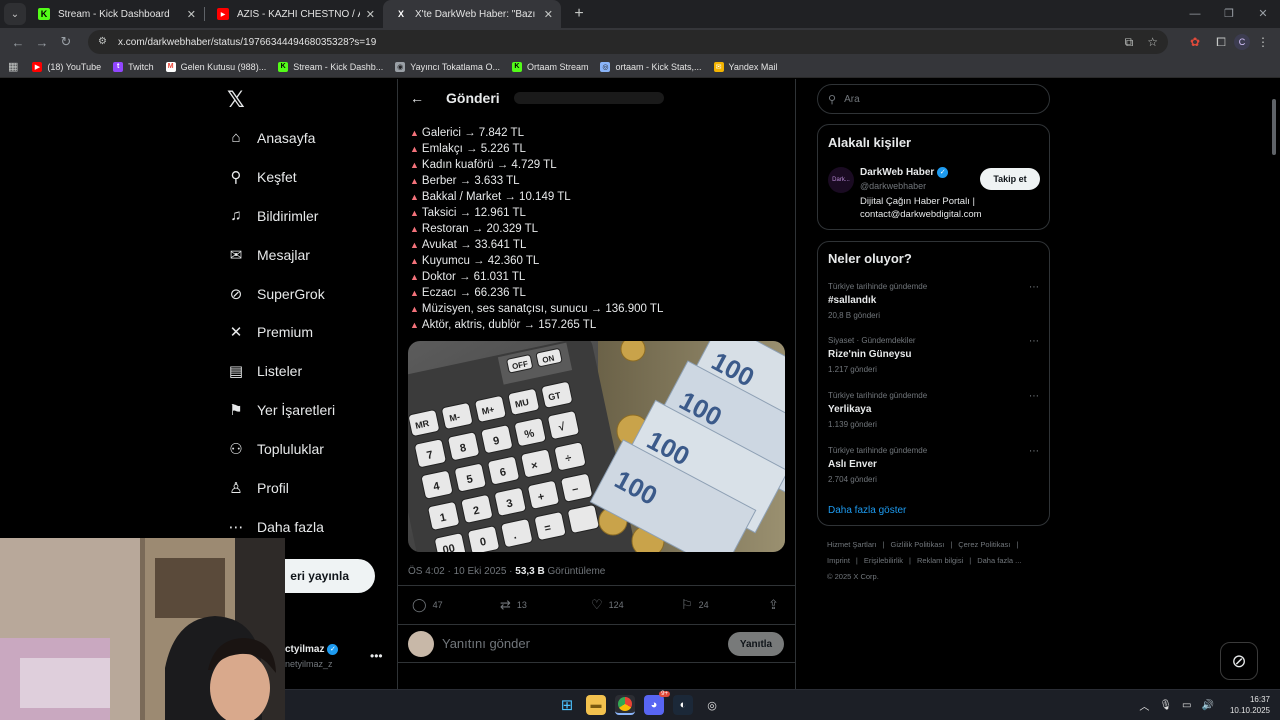  Describe the element at coordinates (1010, 179) in the screenshot. I see `follow-button: Takip et` at that location.